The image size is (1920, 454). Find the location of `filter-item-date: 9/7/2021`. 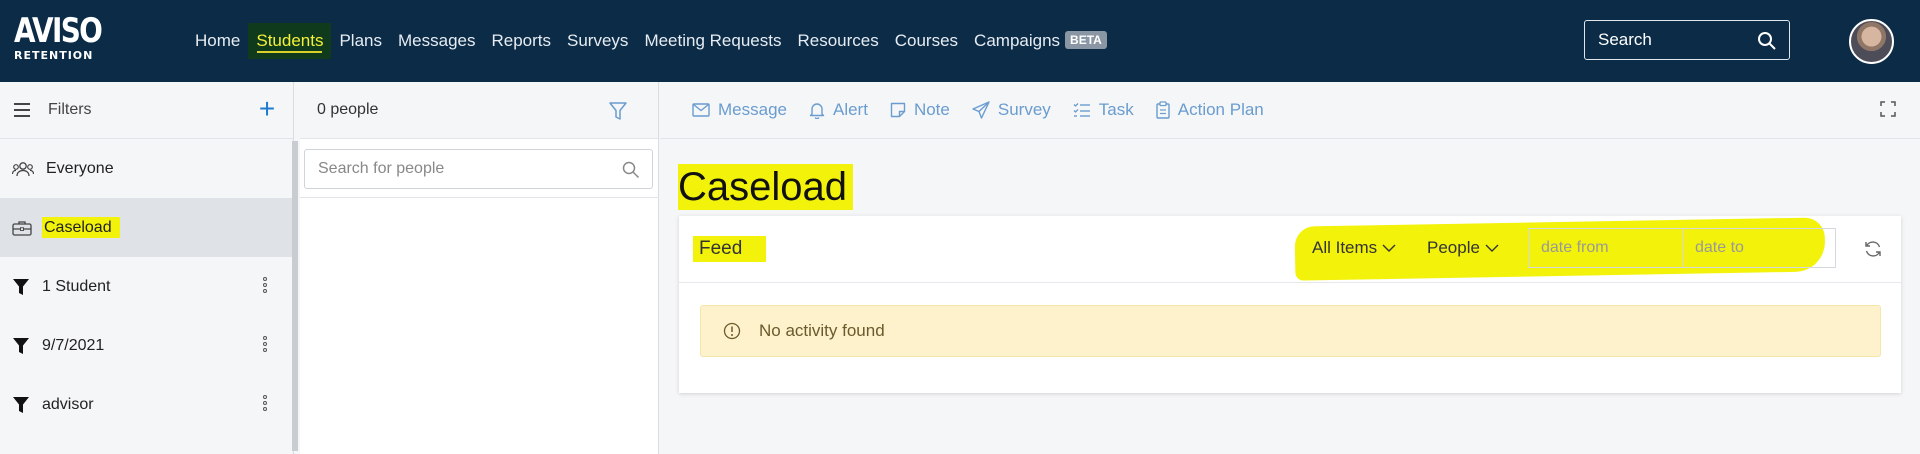

filter-item-date: 9/7/2021 is located at coordinates (146, 345).